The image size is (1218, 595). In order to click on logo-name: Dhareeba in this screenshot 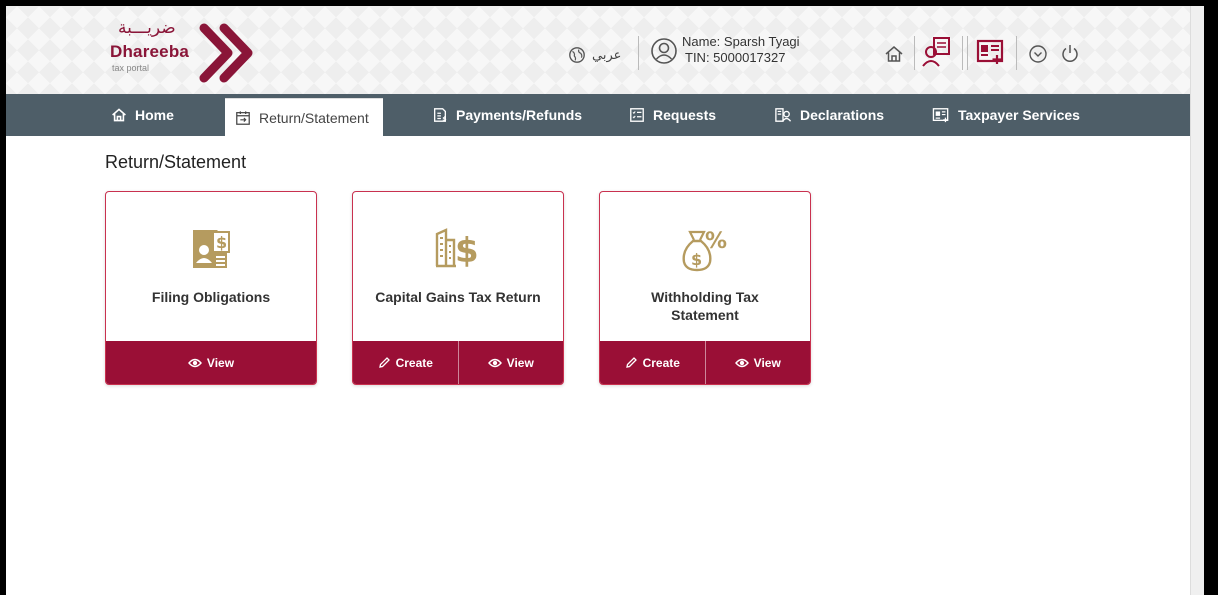, I will do `click(150, 51)`.